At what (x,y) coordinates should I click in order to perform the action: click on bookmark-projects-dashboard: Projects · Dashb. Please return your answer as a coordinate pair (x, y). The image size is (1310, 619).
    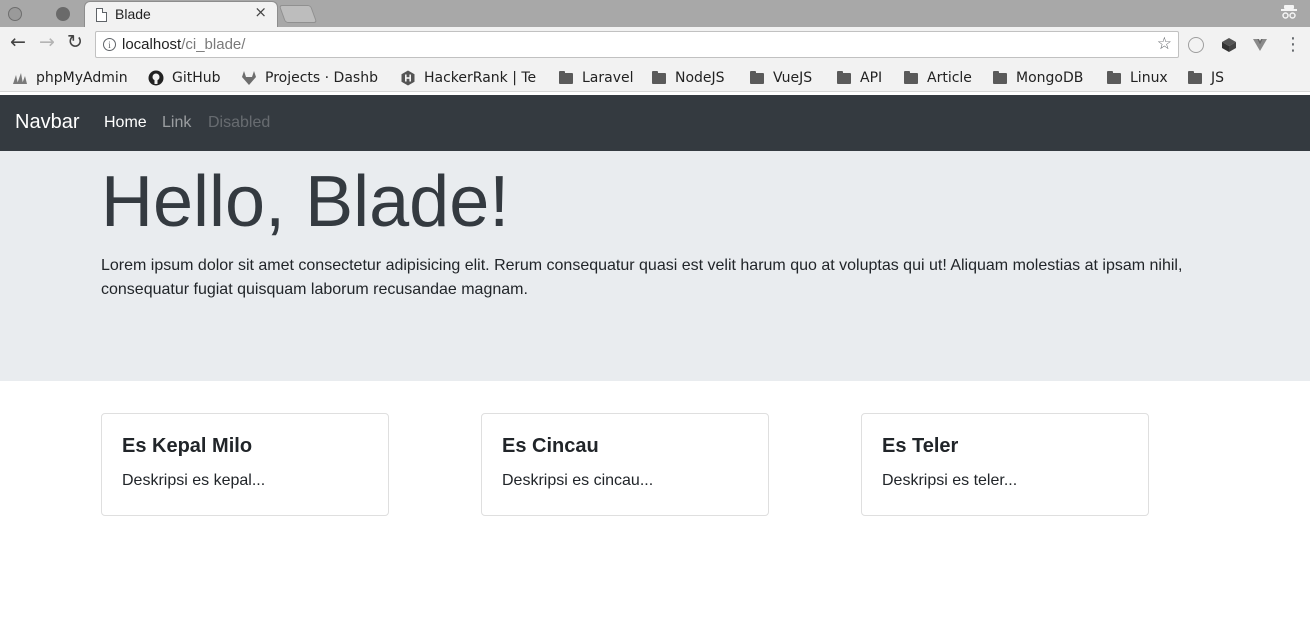
    Looking at the image, I should click on (311, 78).